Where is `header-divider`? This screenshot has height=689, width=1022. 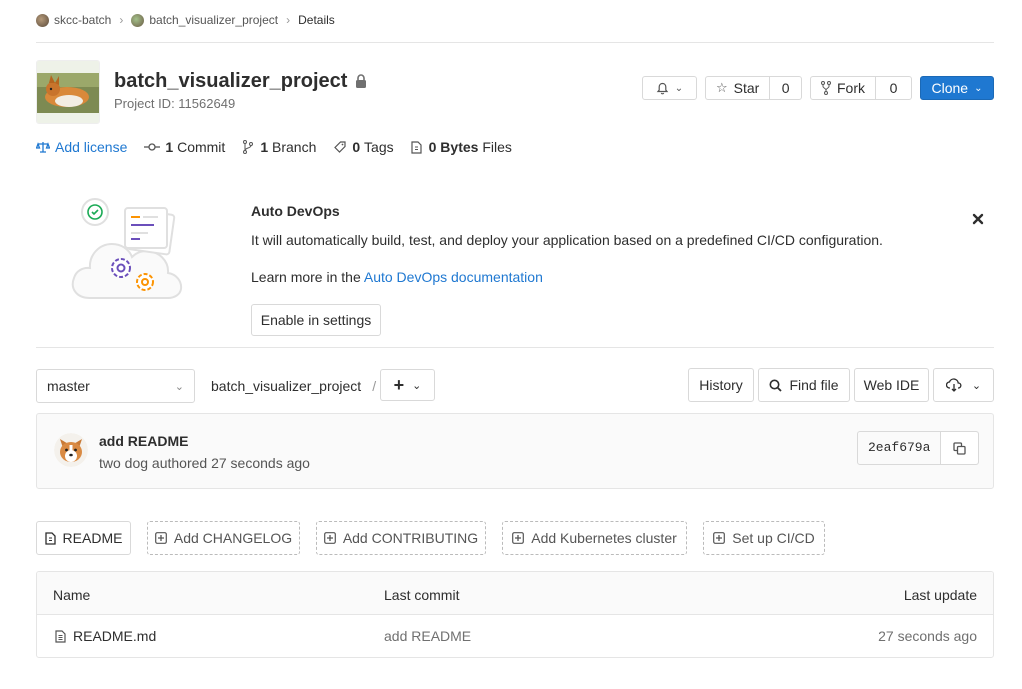 header-divider is located at coordinates (515, 42).